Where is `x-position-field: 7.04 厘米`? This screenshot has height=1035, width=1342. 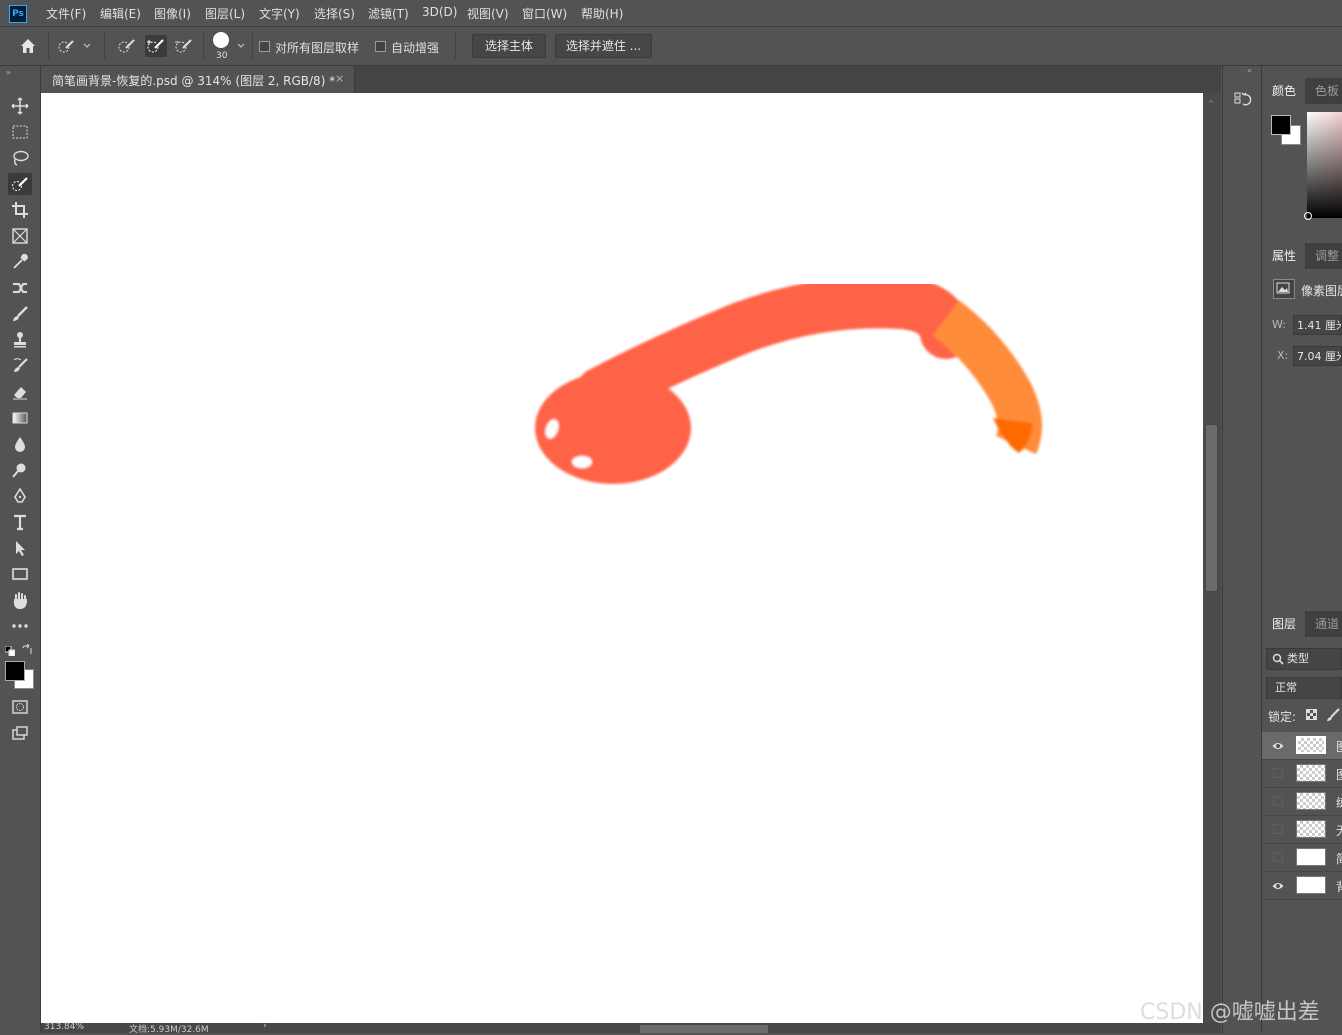 x-position-field: 7.04 厘米 is located at coordinates (1317, 356).